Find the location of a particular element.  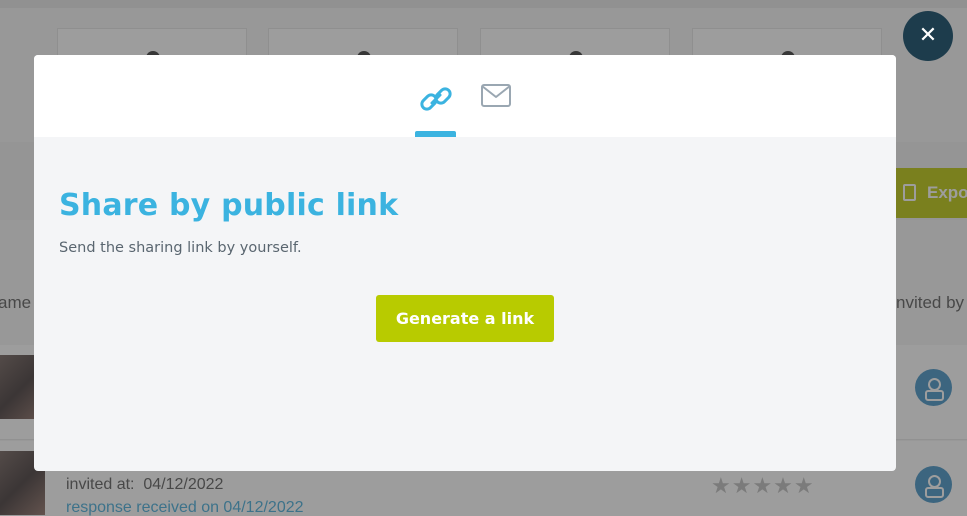

tab-email is located at coordinates (496, 96).